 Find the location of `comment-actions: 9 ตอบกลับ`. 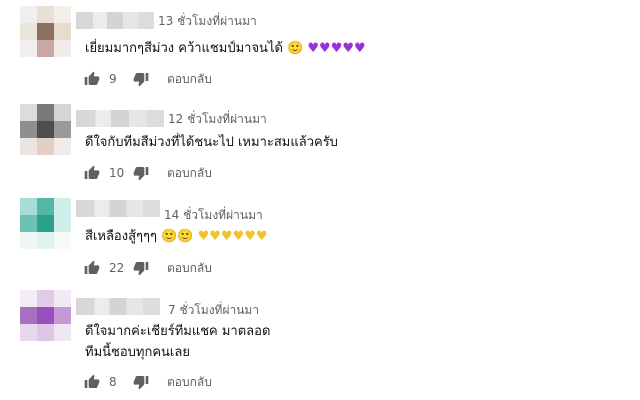

comment-actions: 9 ตอบกลับ is located at coordinates (148, 79).